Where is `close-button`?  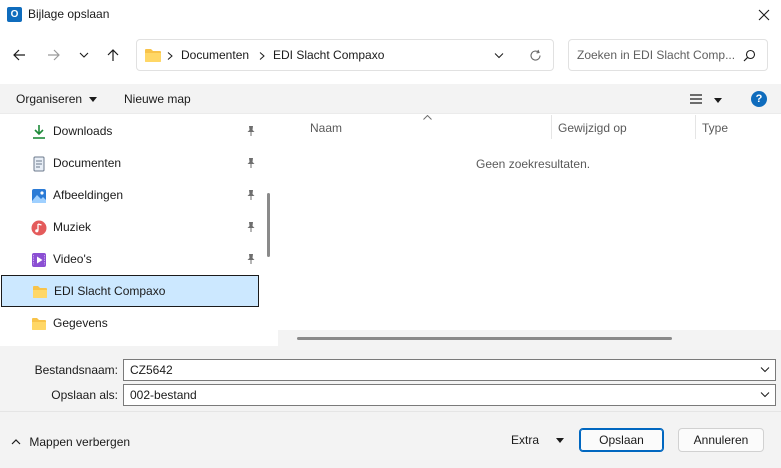
close-button is located at coordinates (764, 15).